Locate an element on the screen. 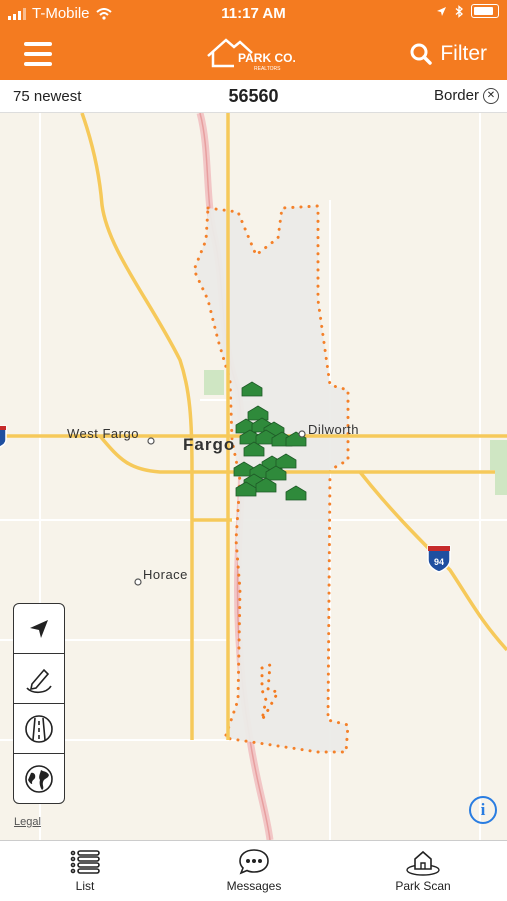 The height and width of the screenshot is (901, 507). dilworth-dot is located at coordinates (302, 434).